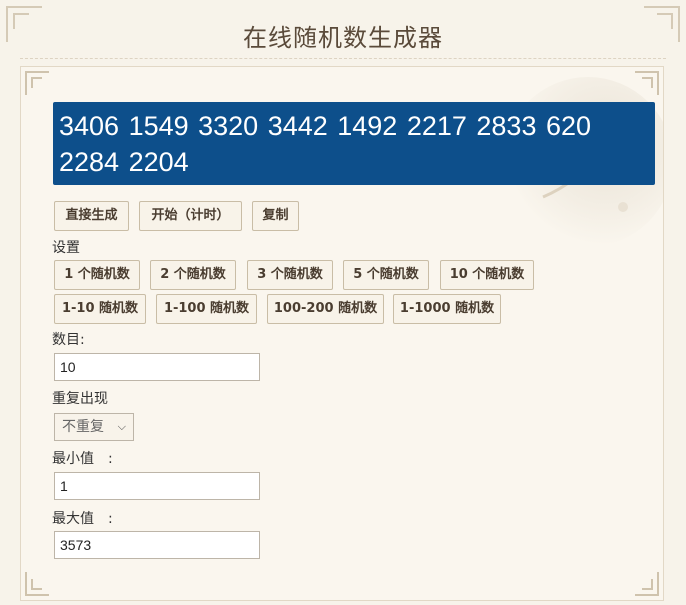 The image size is (686, 605). What do you see at coordinates (343, 38) in the screenshot?
I see `page-title: 在线随机数生成器` at bounding box center [343, 38].